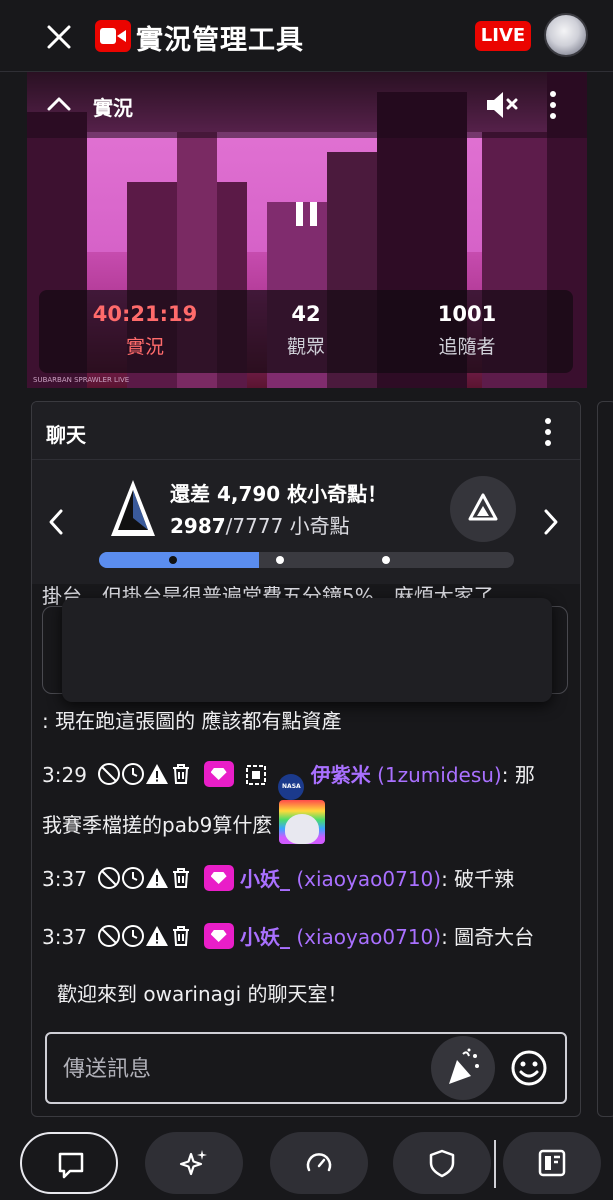 This screenshot has height=1200, width=613. I want to click on chevron-right-icon, so click(551, 522).